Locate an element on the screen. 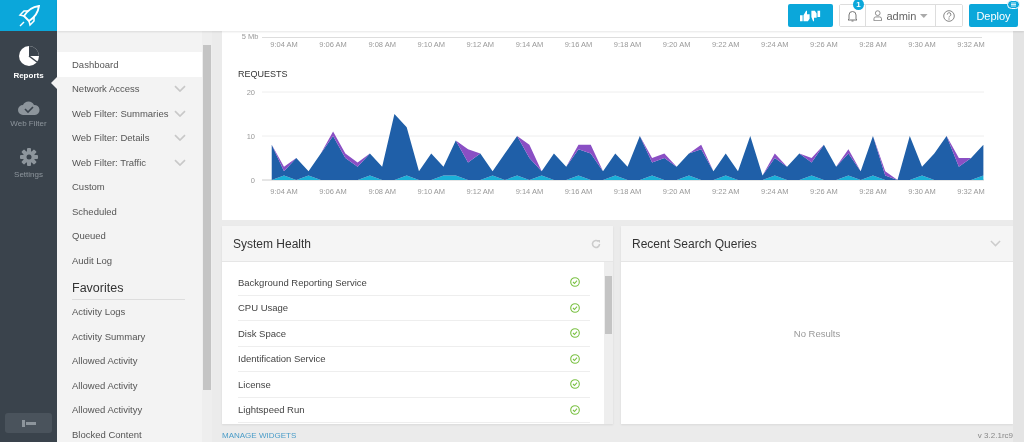  health-item-label: Disk Space is located at coordinates (262, 333).